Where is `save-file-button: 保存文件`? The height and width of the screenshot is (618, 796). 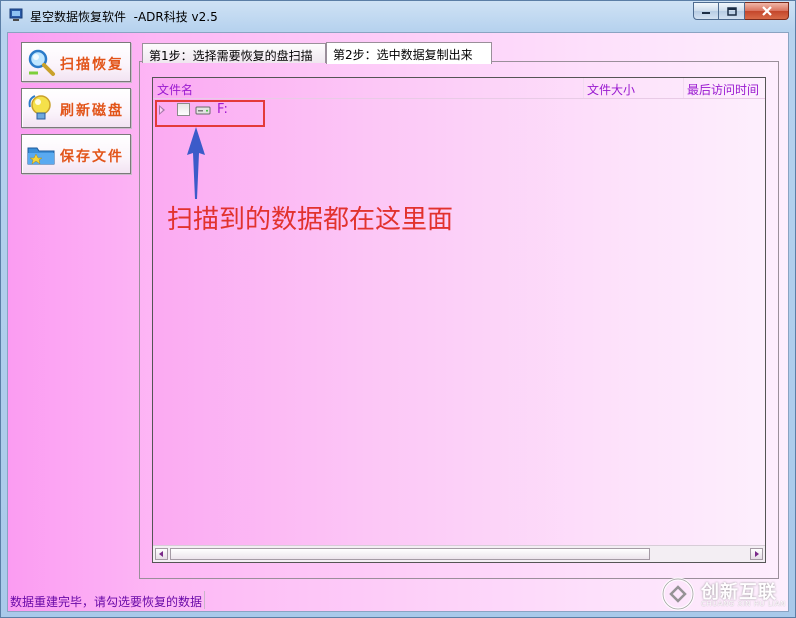 save-file-button: 保存文件 is located at coordinates (76, 154).